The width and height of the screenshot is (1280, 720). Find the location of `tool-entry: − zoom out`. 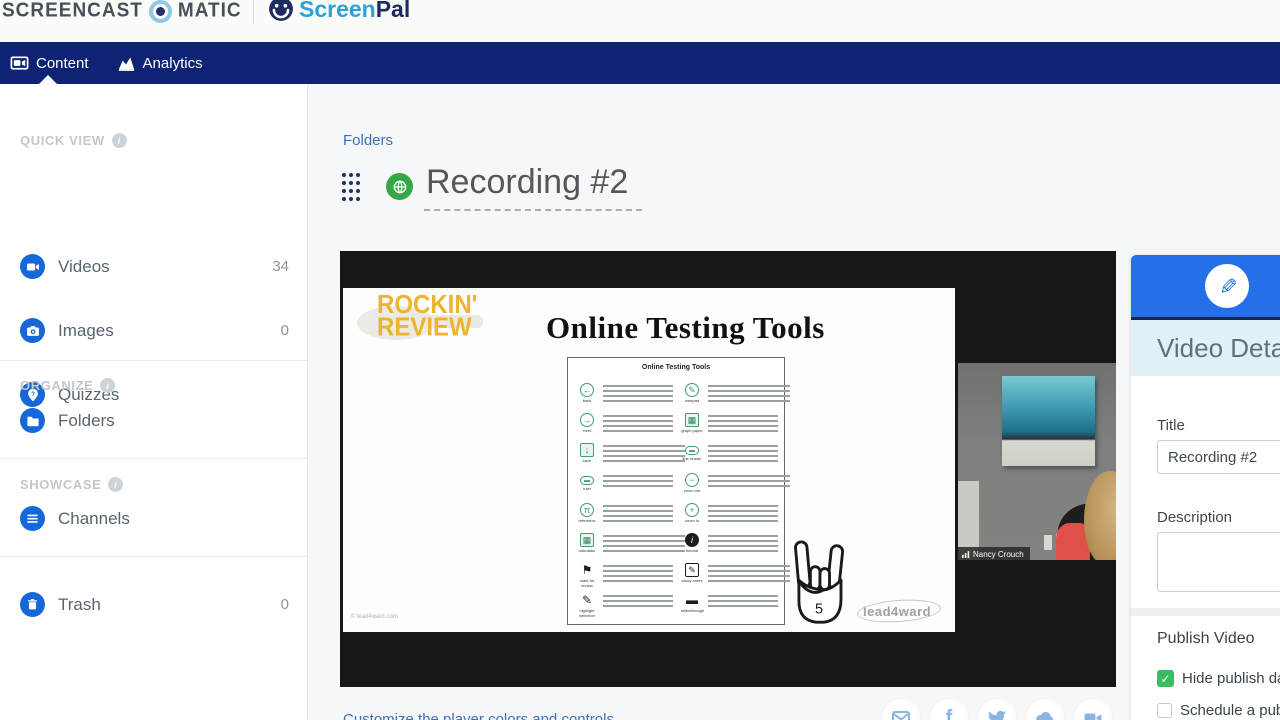

tool-entry: − zoom out is located at coordinates (736, 485).